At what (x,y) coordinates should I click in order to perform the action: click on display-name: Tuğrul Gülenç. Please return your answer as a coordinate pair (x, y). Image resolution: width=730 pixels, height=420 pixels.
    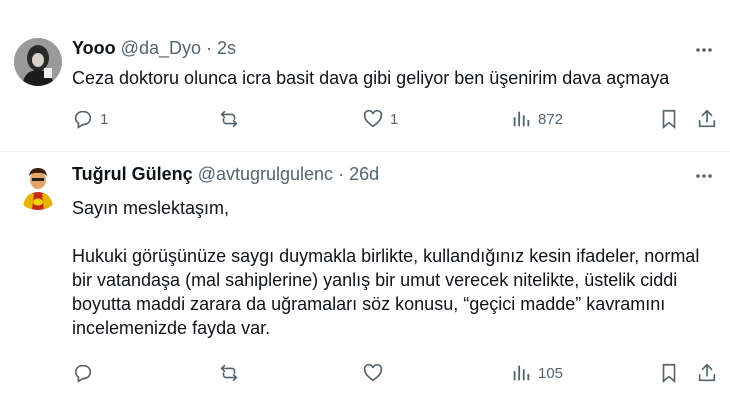
    Looking at the image, I should click on (132, 174).